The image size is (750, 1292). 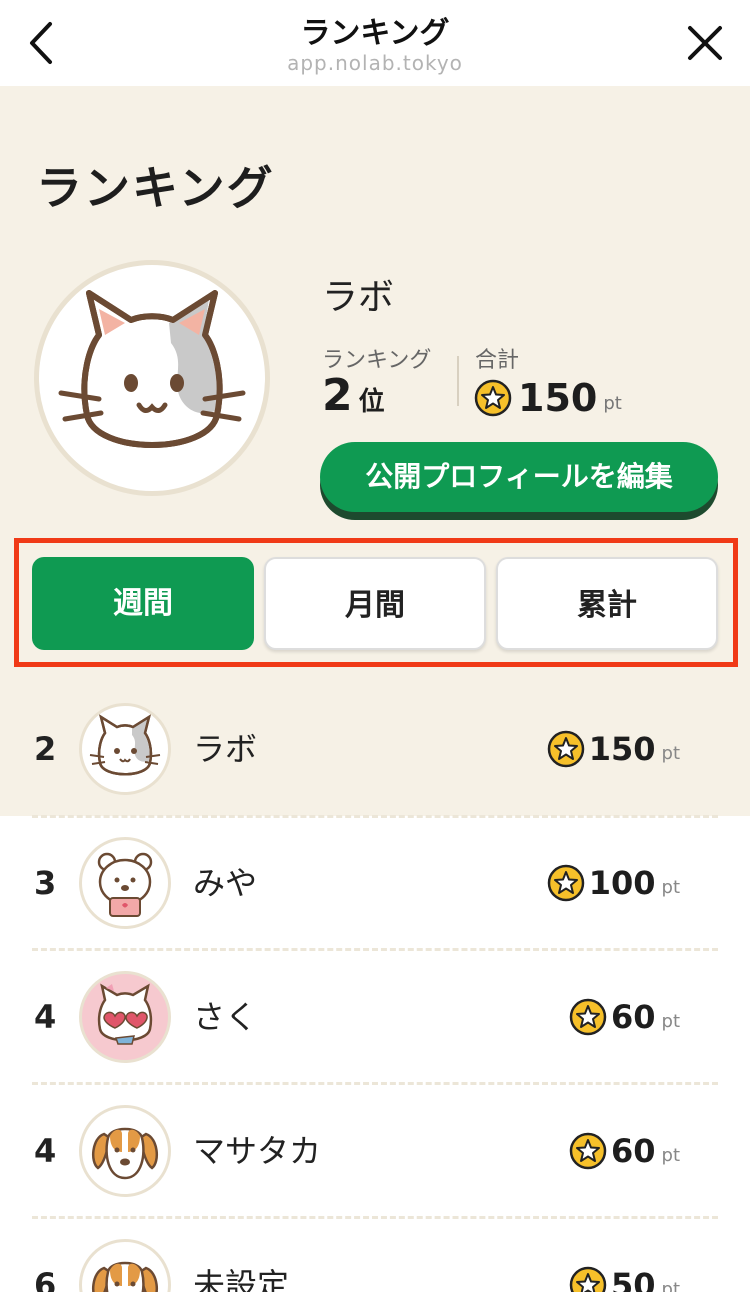 I want to click on row-rank: 6, so click(x=45, y=1279).